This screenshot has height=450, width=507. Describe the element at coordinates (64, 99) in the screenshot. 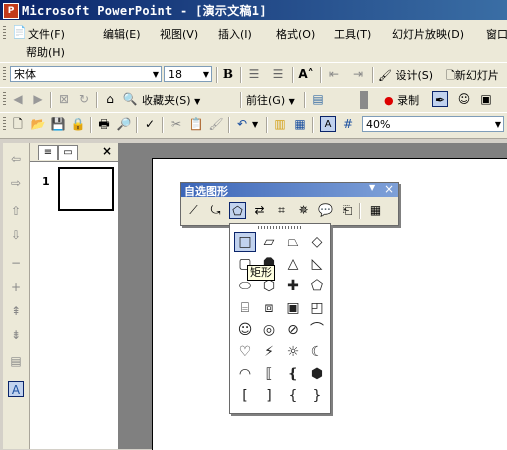

I see `stop-icon: ⊠` at that location.